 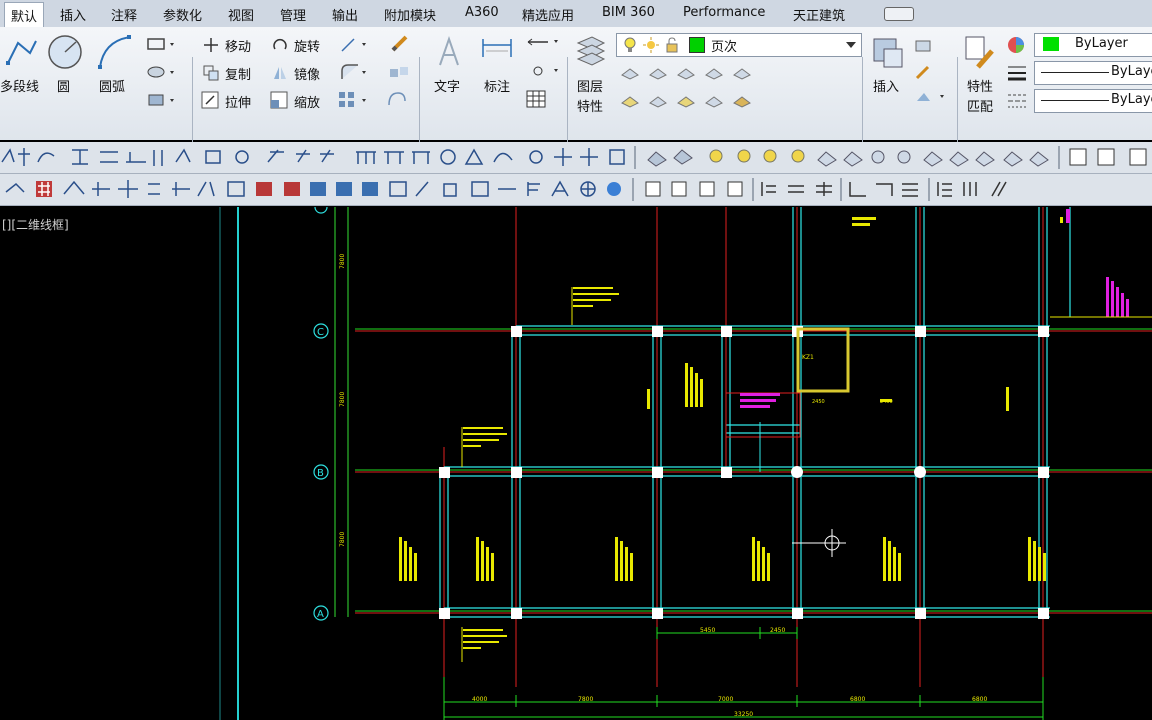 What do you see at coordinates (808, 357) in the screenshot?
I see `beam-tag-kz1: KZ1` at bounding box center [808, 357].